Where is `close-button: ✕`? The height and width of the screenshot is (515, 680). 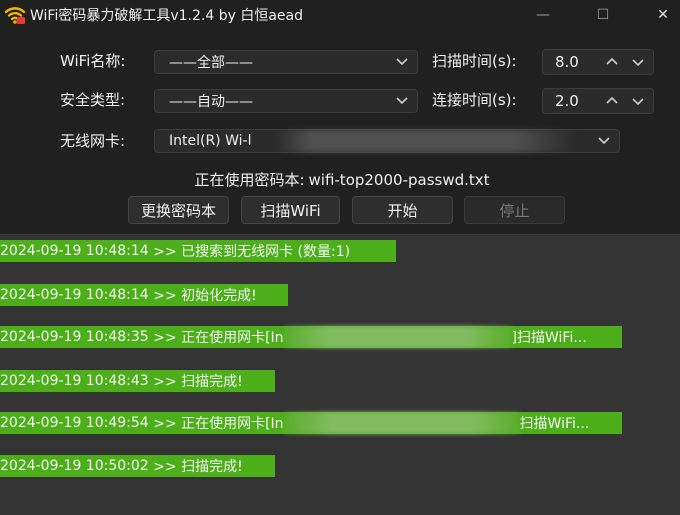
close-button: ✕ is located at coordinates (660, 15).